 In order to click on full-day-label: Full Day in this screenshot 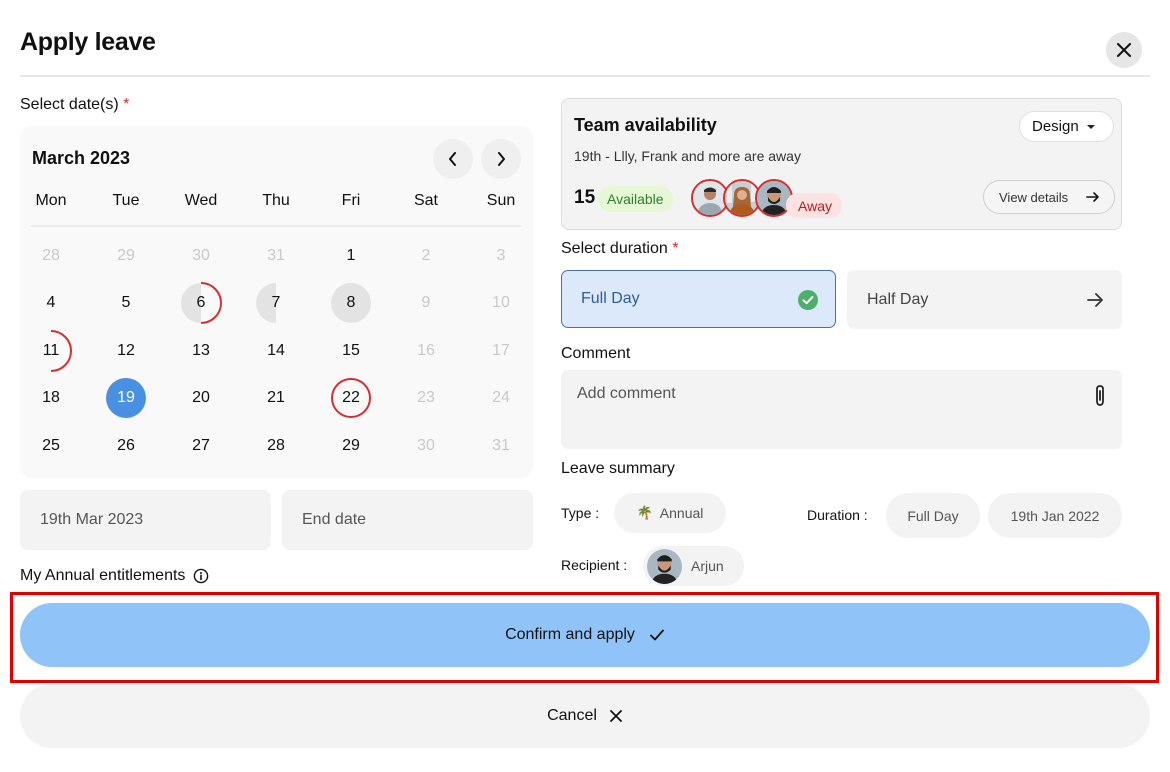, I will do `click(610, 298)`.